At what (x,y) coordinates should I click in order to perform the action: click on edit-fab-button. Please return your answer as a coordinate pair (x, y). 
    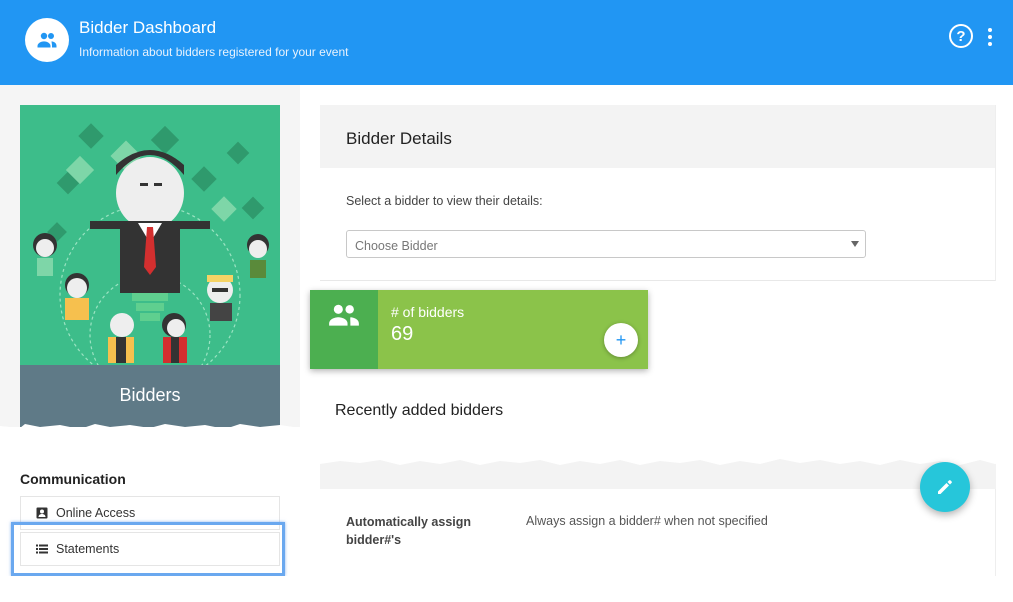
    Looking at the image, I should click on (945, 487).